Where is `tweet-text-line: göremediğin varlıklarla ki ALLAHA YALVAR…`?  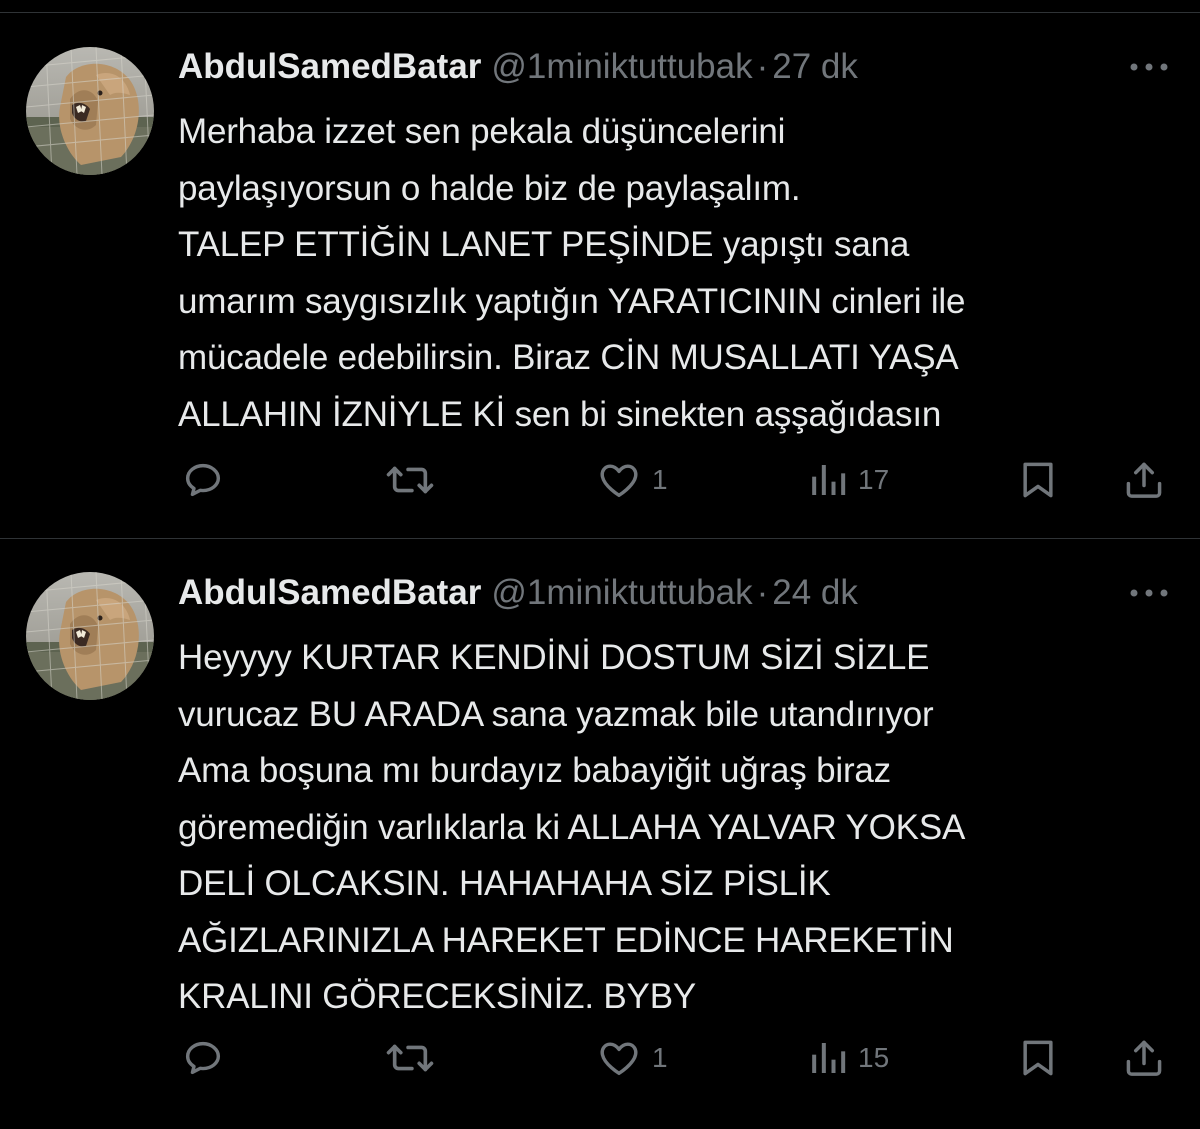 tweet-text-line: göremediğin varlıklarla ki ALLAHA YALVAR… is located at coordinates (572, 827).